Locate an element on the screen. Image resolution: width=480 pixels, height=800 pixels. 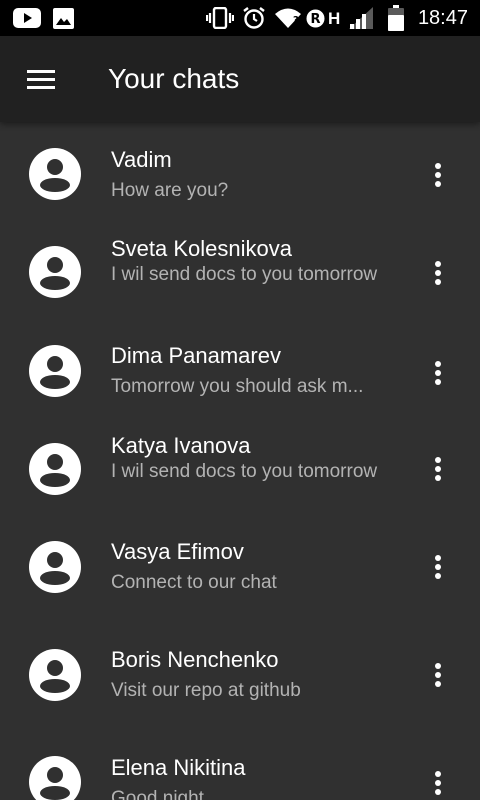
battery-icon is located at coordinates (396, 18).